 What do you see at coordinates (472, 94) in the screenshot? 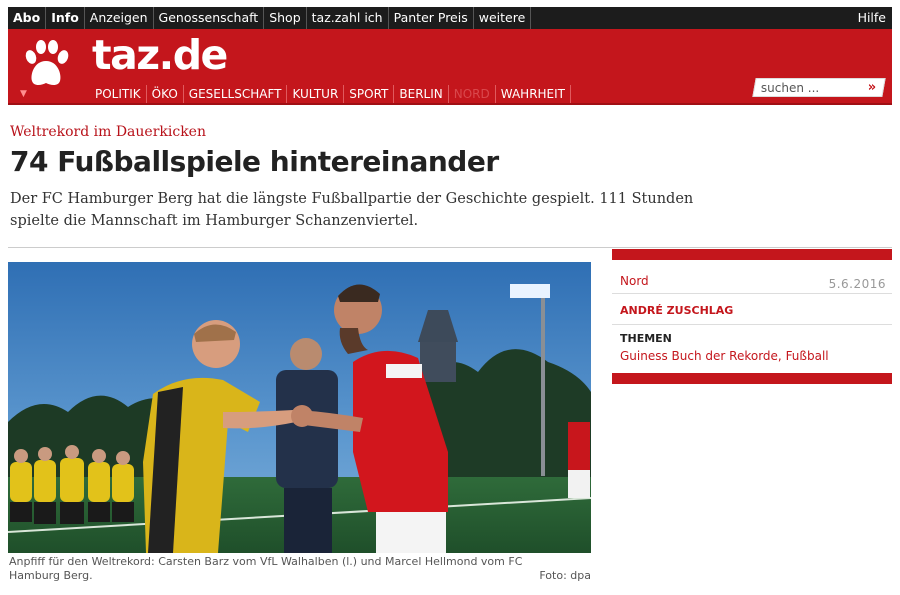
I see `nav-nord: NORD` at bounding box center [472, 94].